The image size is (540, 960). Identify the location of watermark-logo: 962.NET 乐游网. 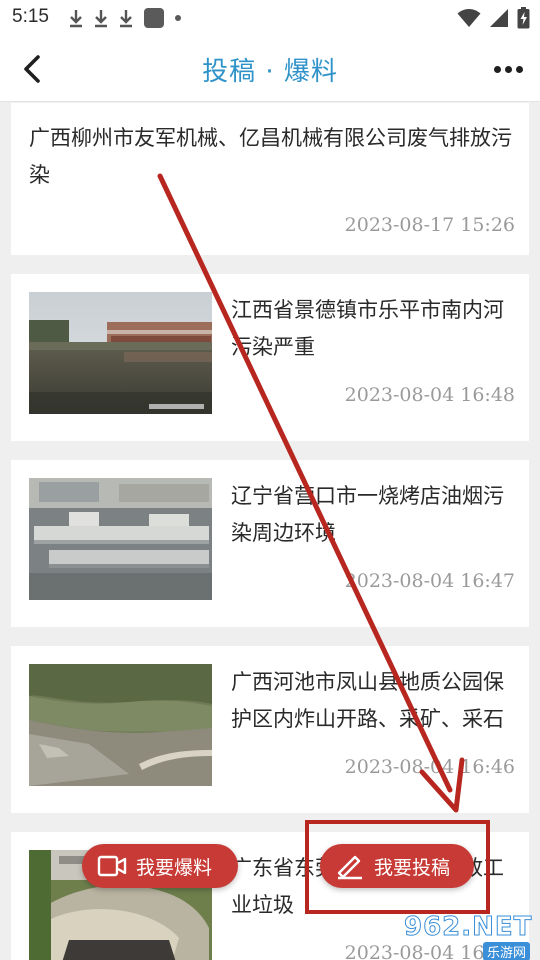
(468, 936).